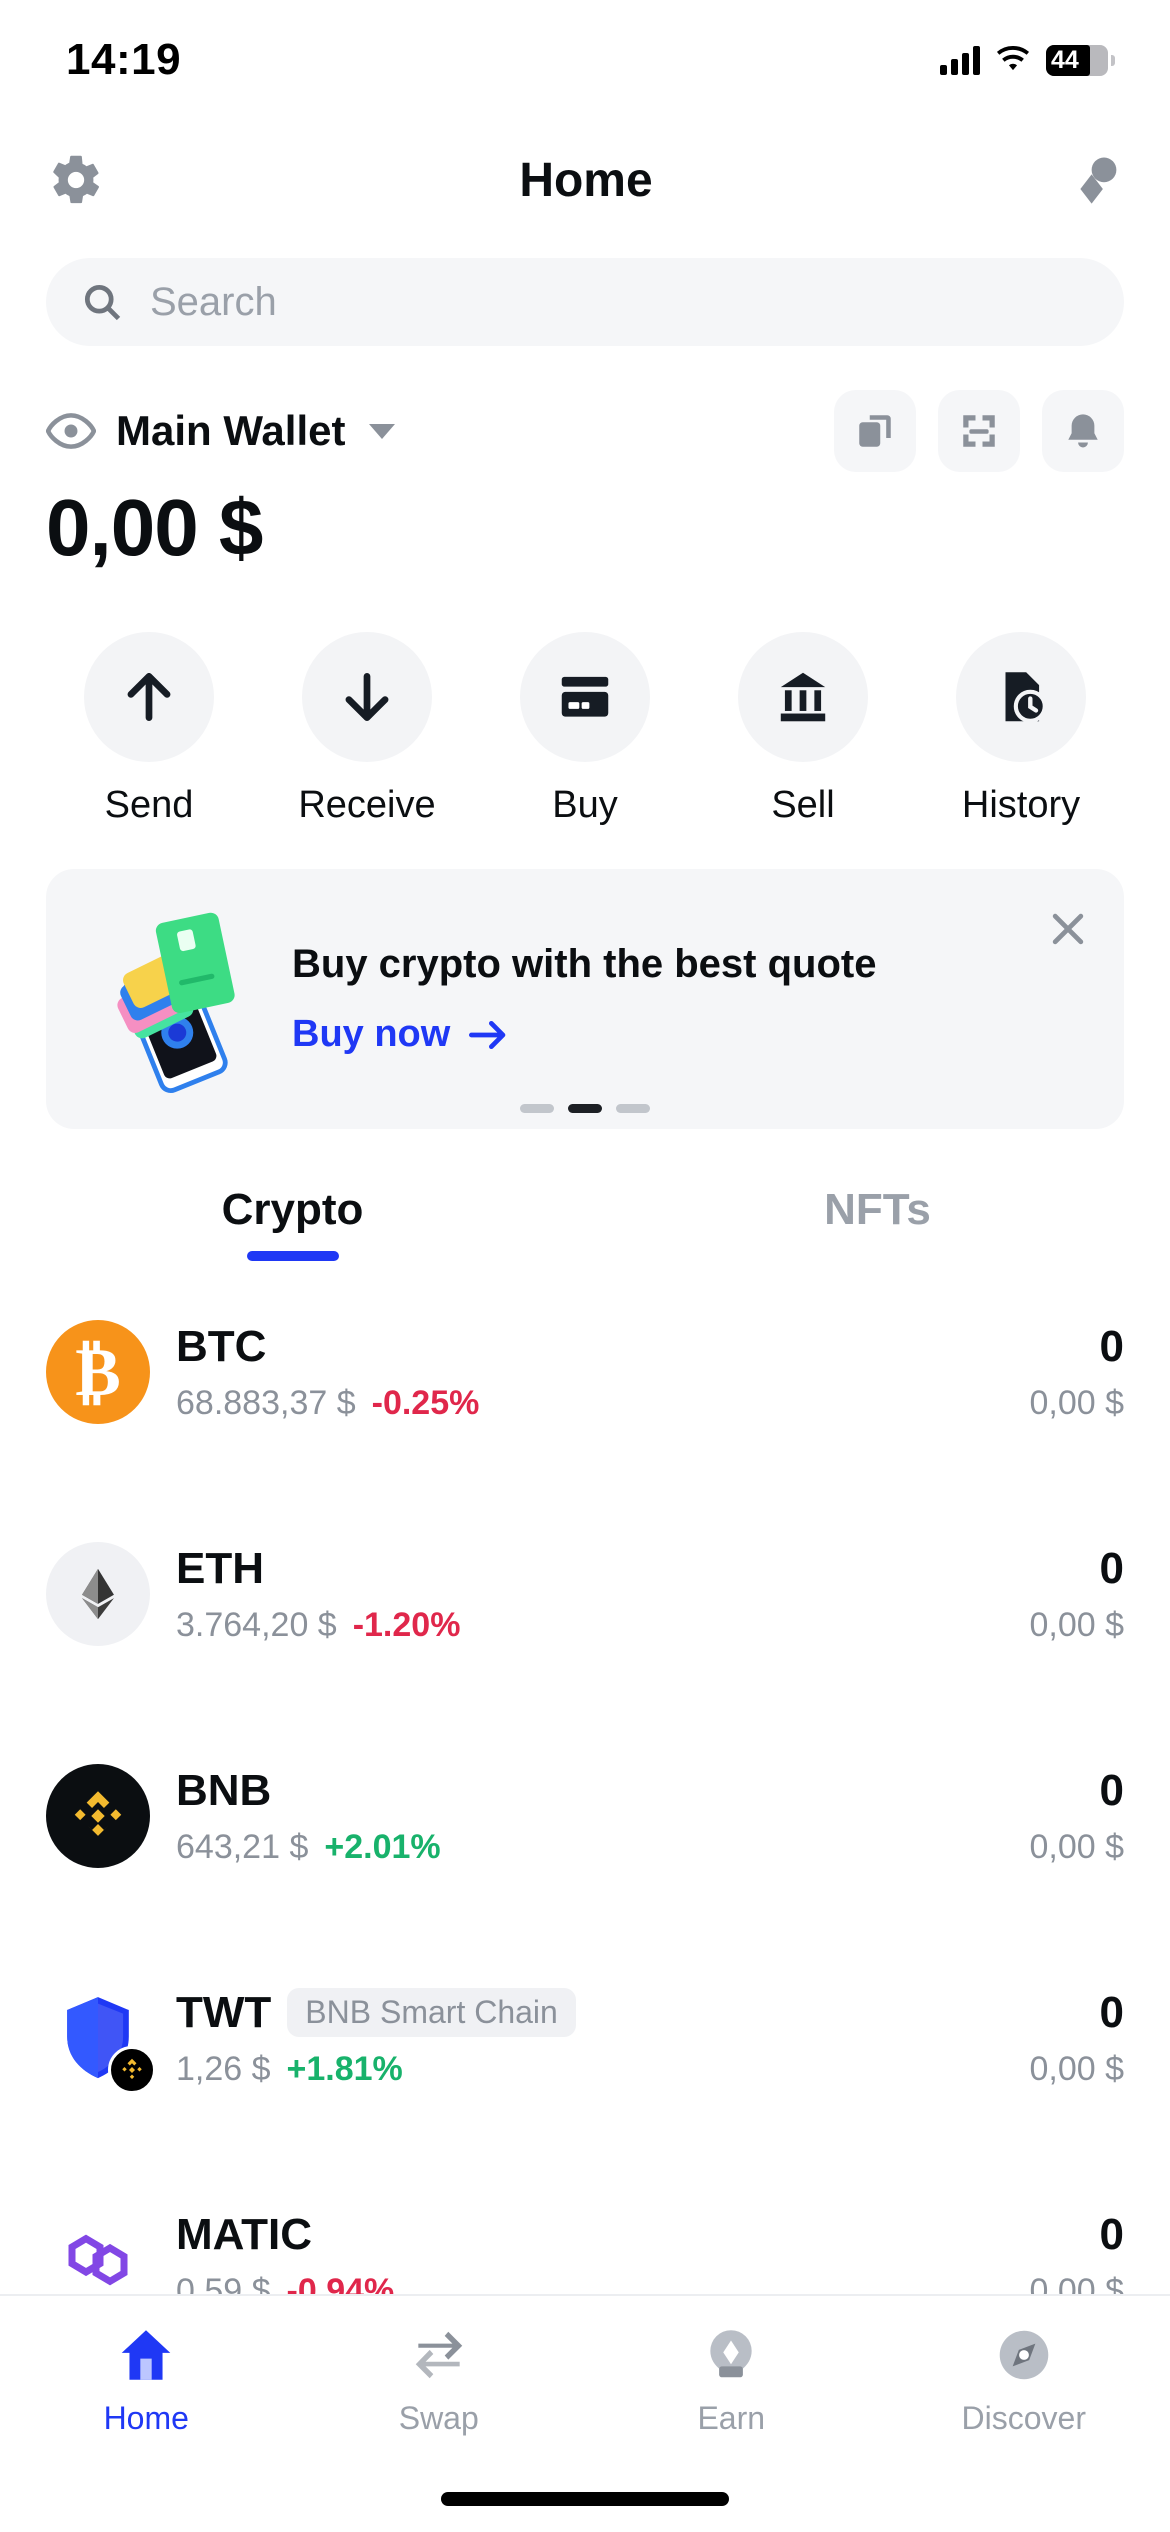  What do you see at coordinates (1013, 58) in the screenshot?
I see `wifi-icon` at bounding box center [1013, 58].